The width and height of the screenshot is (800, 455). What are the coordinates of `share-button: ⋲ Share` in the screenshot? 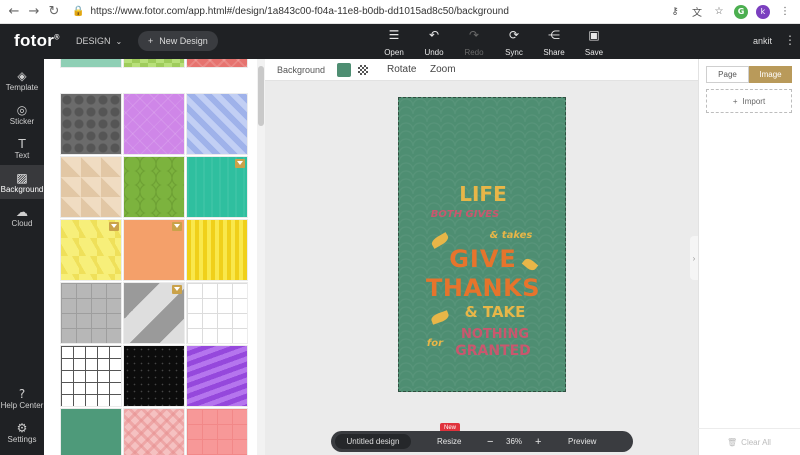 It's located at (554, 43).